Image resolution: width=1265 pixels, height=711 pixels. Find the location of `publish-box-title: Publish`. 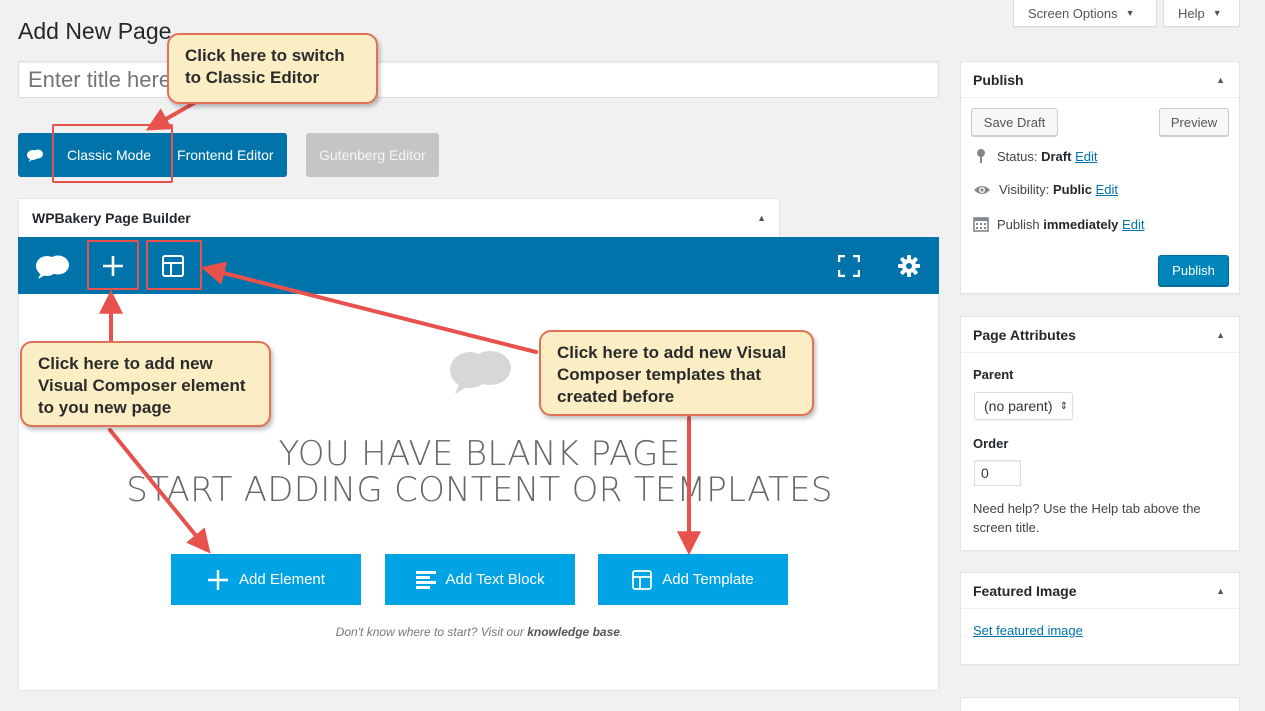

publish-box-title: Publish is located at coordinates (998, 79).